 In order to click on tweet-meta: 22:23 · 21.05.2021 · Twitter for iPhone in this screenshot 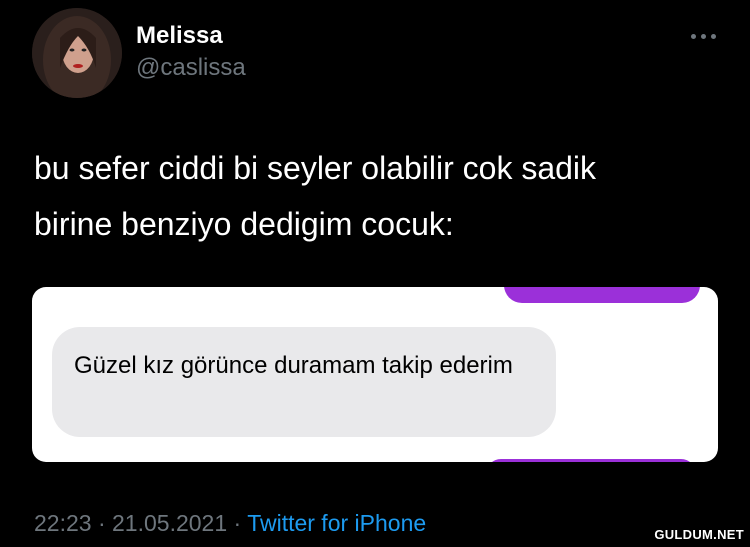, I will do `click(230, 523)`.